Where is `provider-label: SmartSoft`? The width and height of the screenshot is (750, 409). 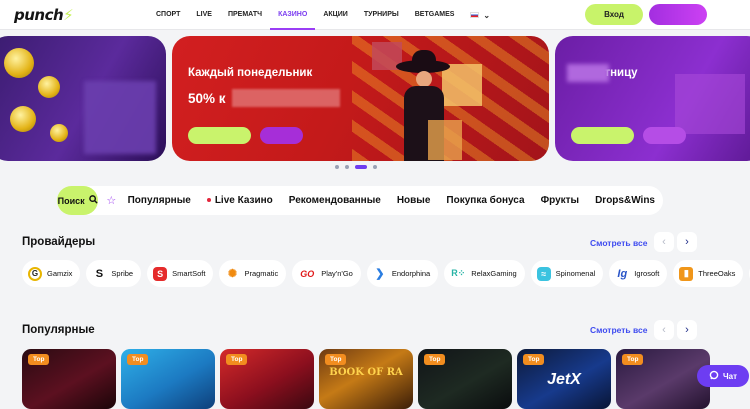 provider-label: SmartSoft is located at coordinates (189, 273).